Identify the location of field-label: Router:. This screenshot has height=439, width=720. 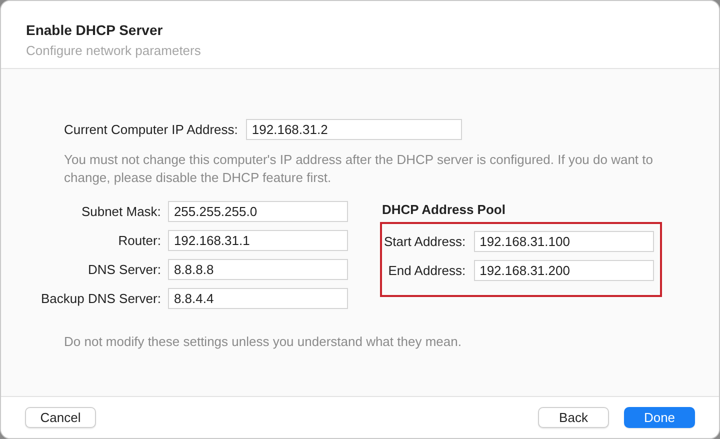
(139, 240).